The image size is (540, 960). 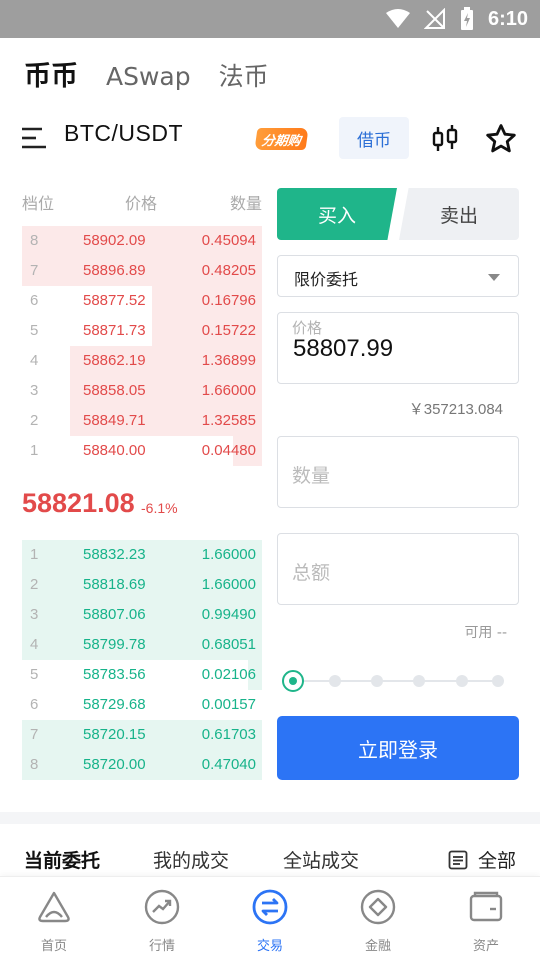 What do you see at coordinates (34, 300) in the screenshot?
I see `ask-level: 6` at bounding box center [34, 300].